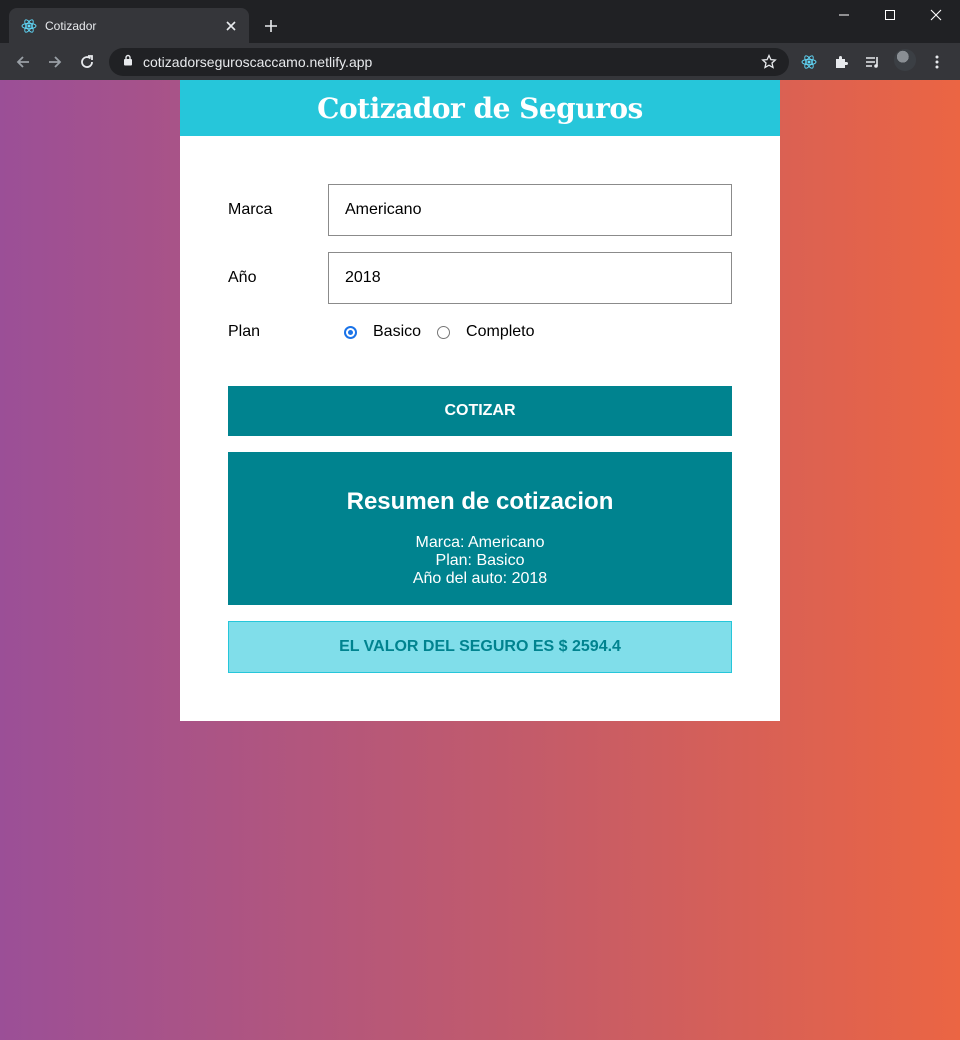  I want to click on react-icon, so click(29, 26).